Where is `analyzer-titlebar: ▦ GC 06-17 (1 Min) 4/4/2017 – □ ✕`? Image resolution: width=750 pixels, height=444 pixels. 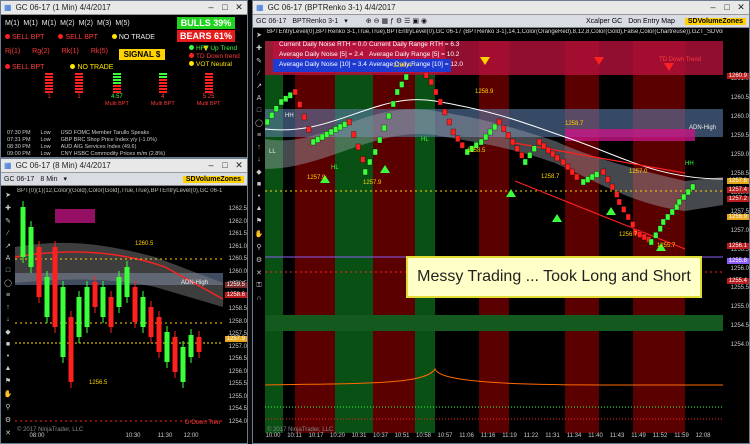 analyzer-titlebar: ▦ GC 06-17 (1 Min) 4/4/2017 – □ ✕ is located at coordinates (124, 8).